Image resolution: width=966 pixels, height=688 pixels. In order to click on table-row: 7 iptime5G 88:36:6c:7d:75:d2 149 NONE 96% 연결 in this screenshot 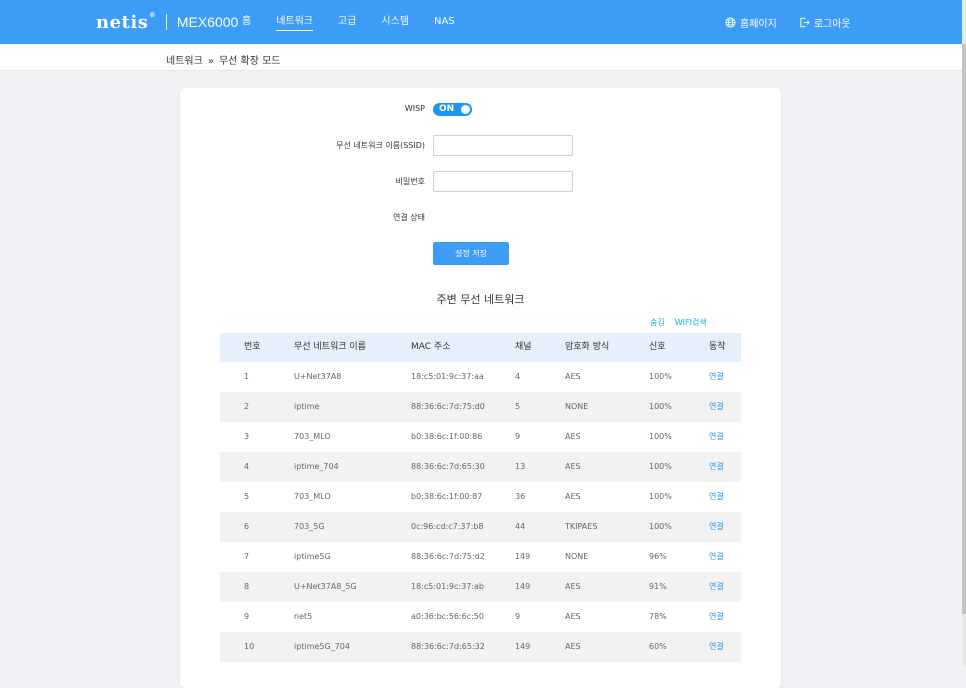, I will do `click(480, 557)`.